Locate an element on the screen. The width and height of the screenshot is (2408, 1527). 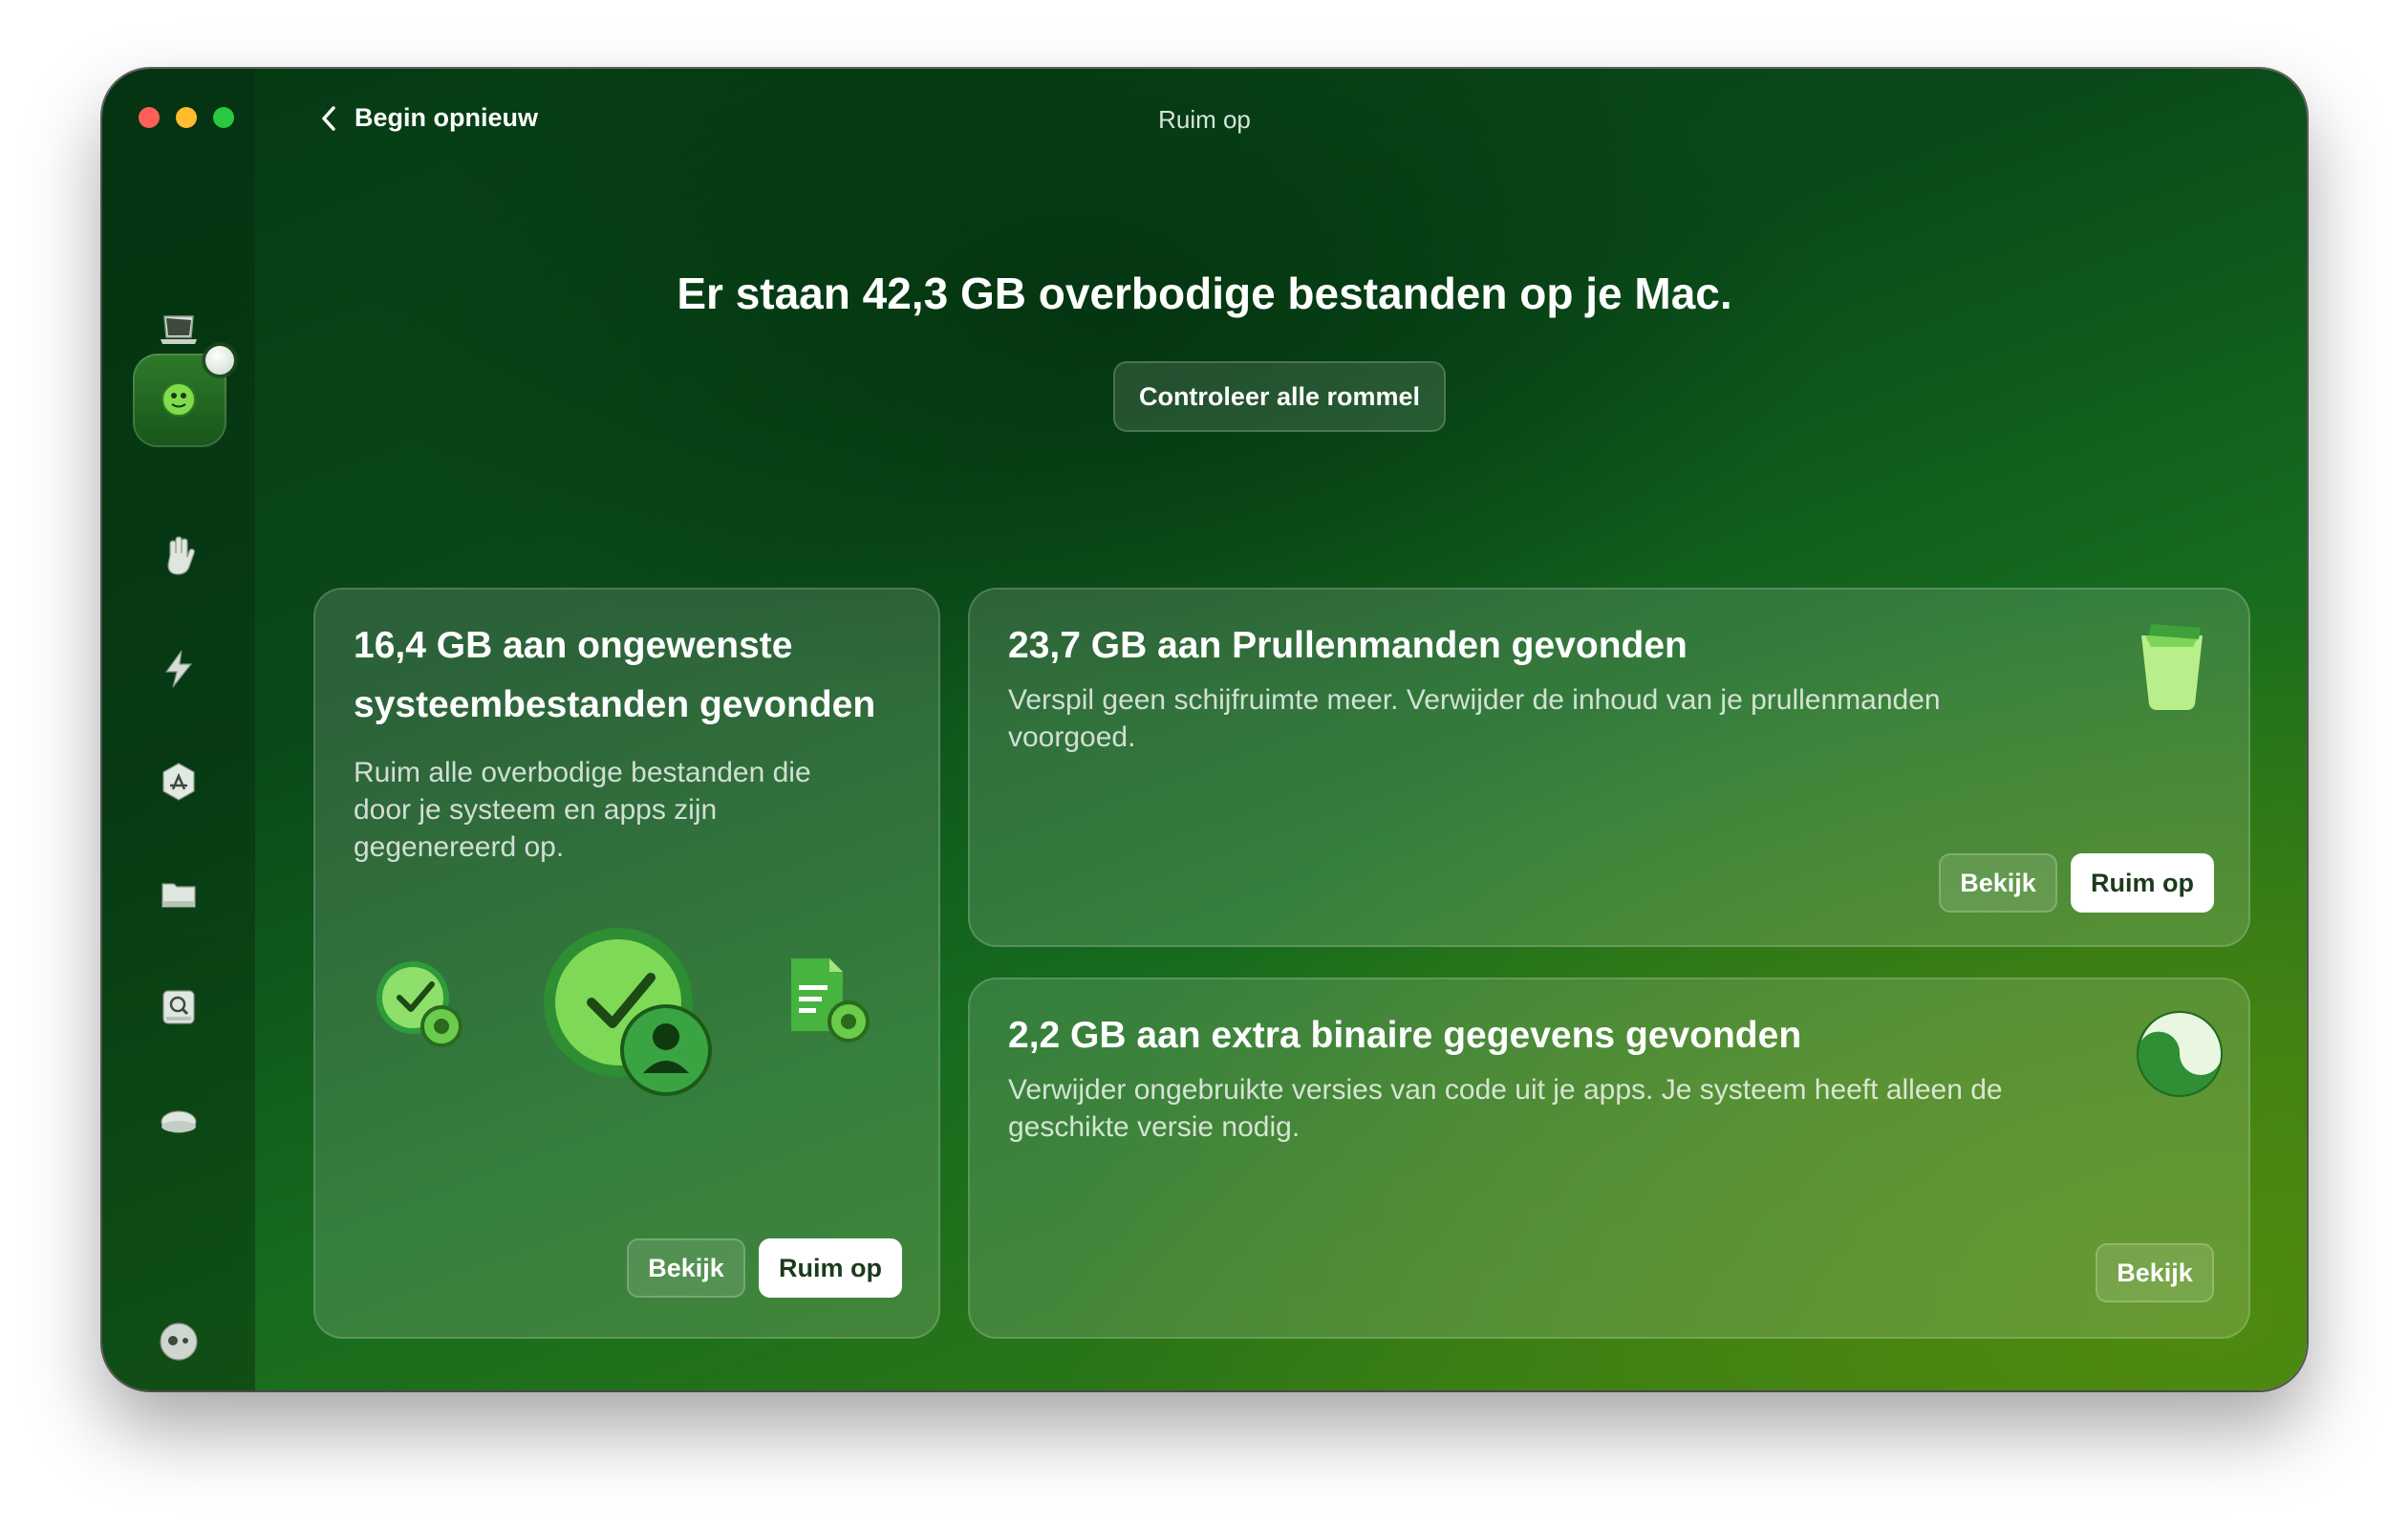
disk-search-icon is located at coordinates (179, 1007).